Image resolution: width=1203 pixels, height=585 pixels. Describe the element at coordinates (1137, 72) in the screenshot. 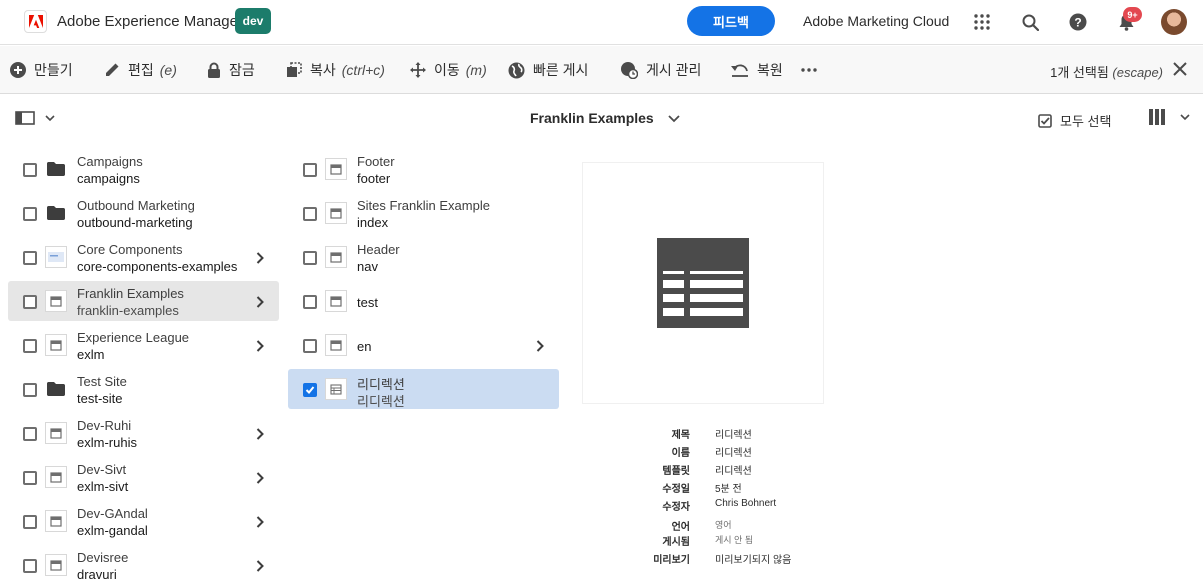

I see `selection-escape-hint: (escape)` at that location.